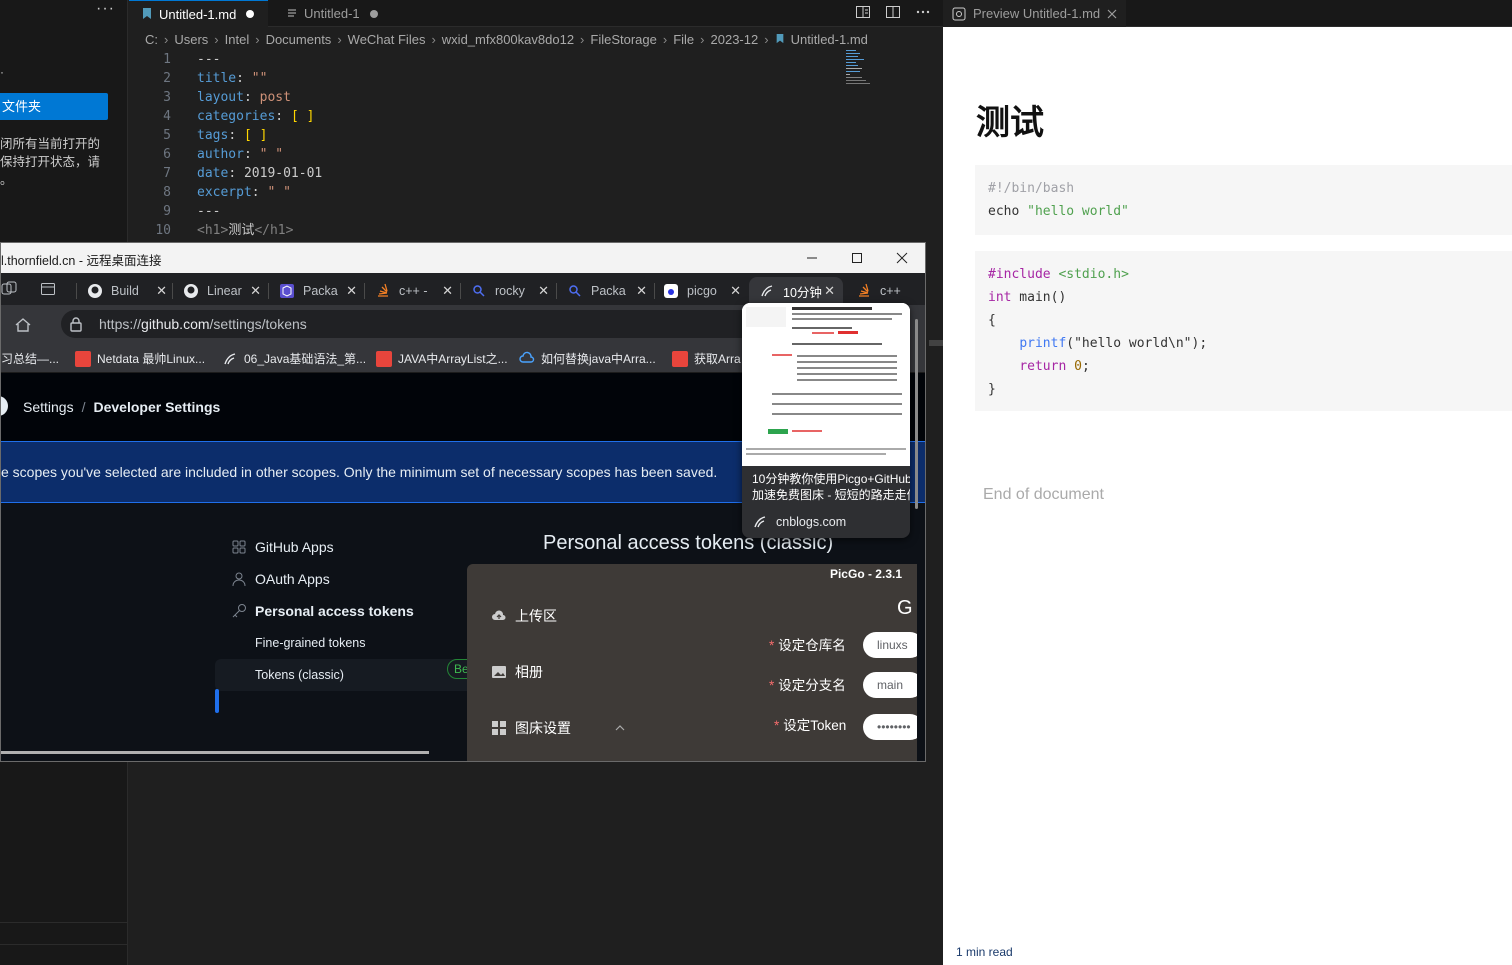  I want to click on horizontal-scrollbar, so click(215, 752).